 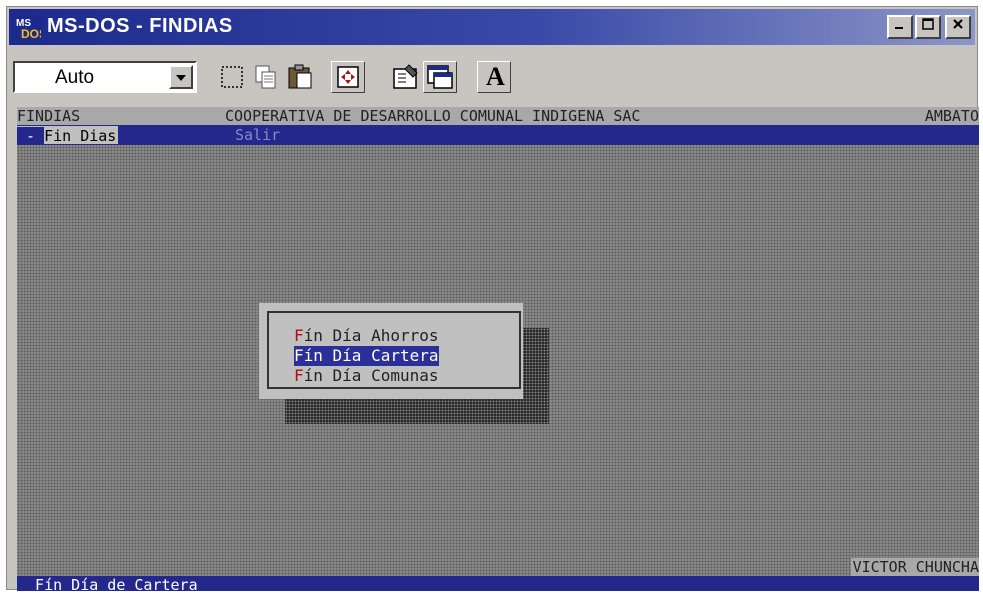 I want to click on program-name: FINDIAS, so click(x=49, y=116).